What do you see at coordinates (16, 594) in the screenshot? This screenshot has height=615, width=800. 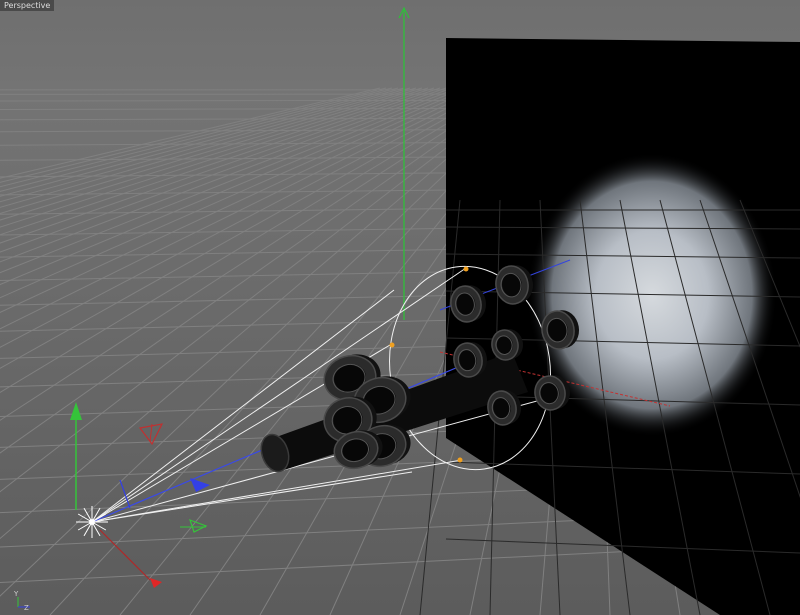 I see `gizmo-y-label: Y` at bounding box center [16, 594].